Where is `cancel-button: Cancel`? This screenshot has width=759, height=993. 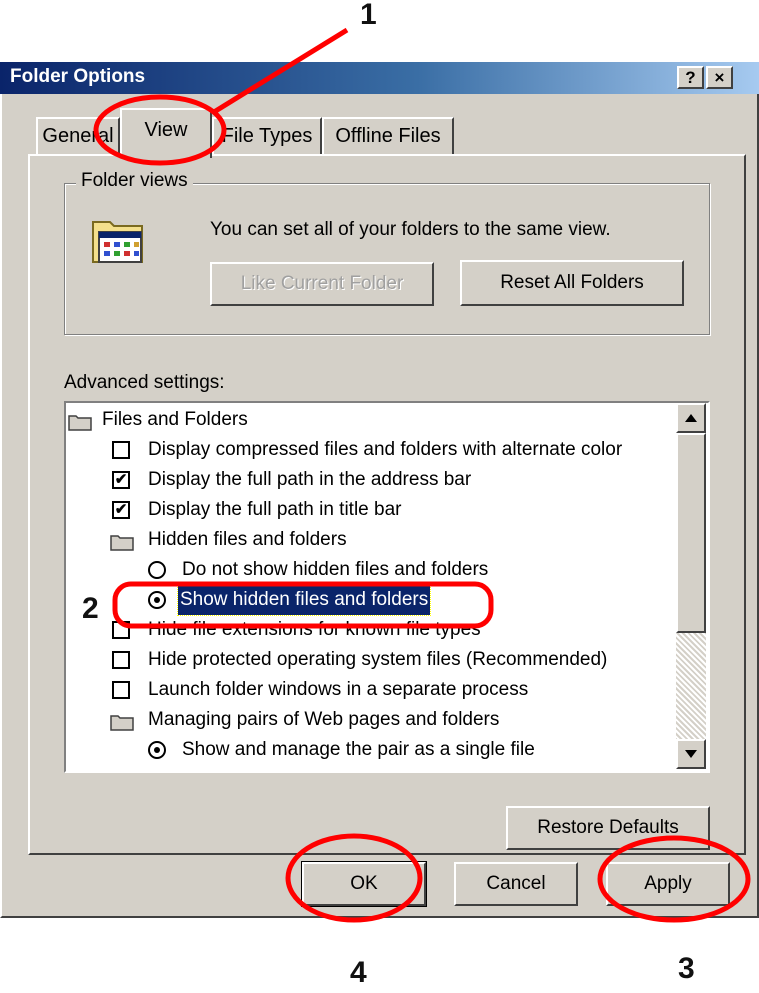 cancel-button: Cancel is located at coordinates (516, 884).